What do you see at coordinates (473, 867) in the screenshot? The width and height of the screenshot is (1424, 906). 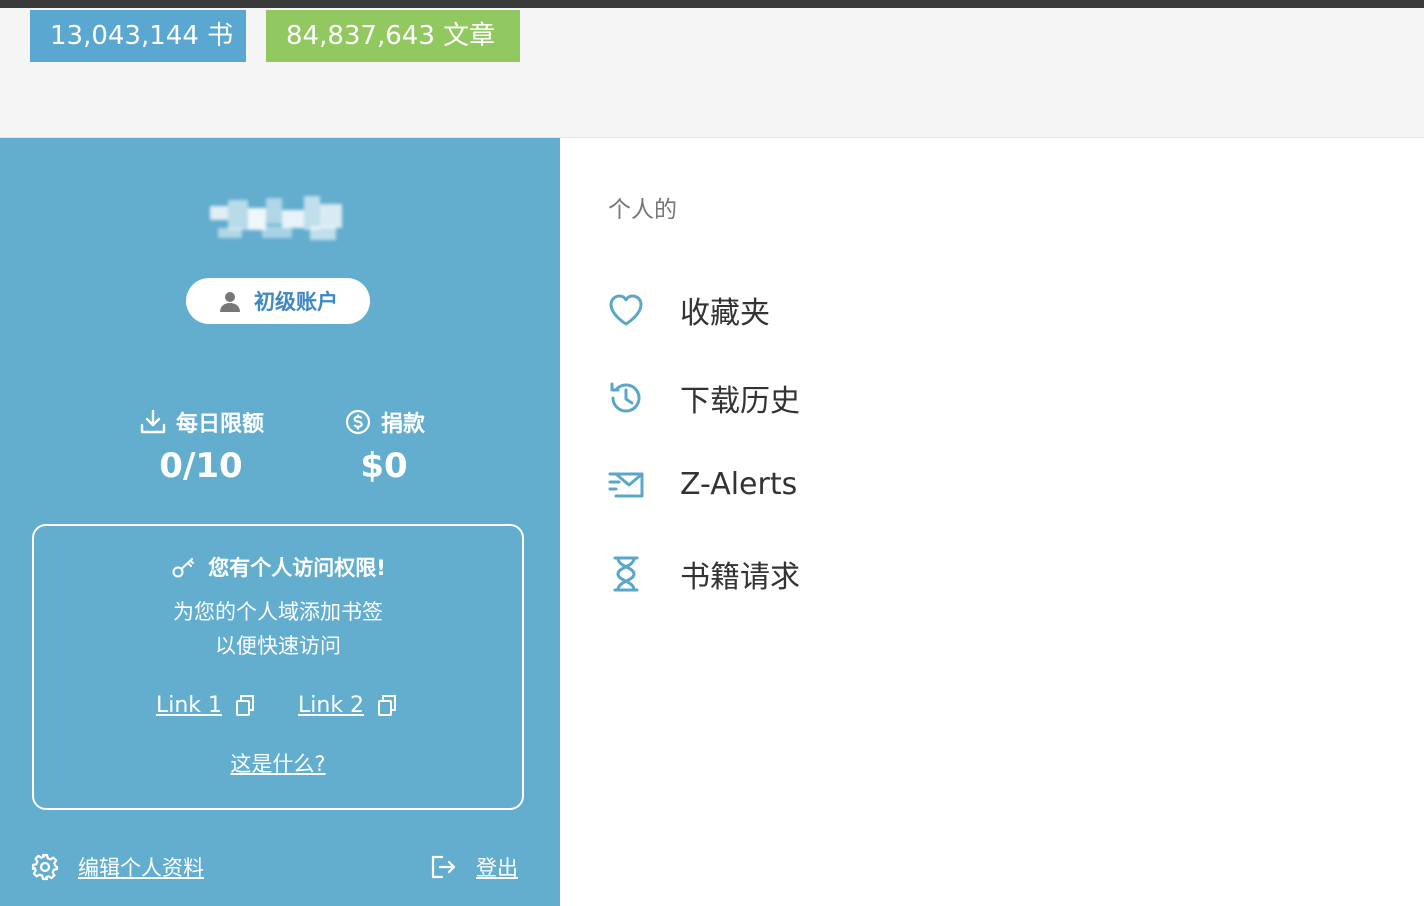 I see `logout-button: 登出` at bounding box center [473, 867].